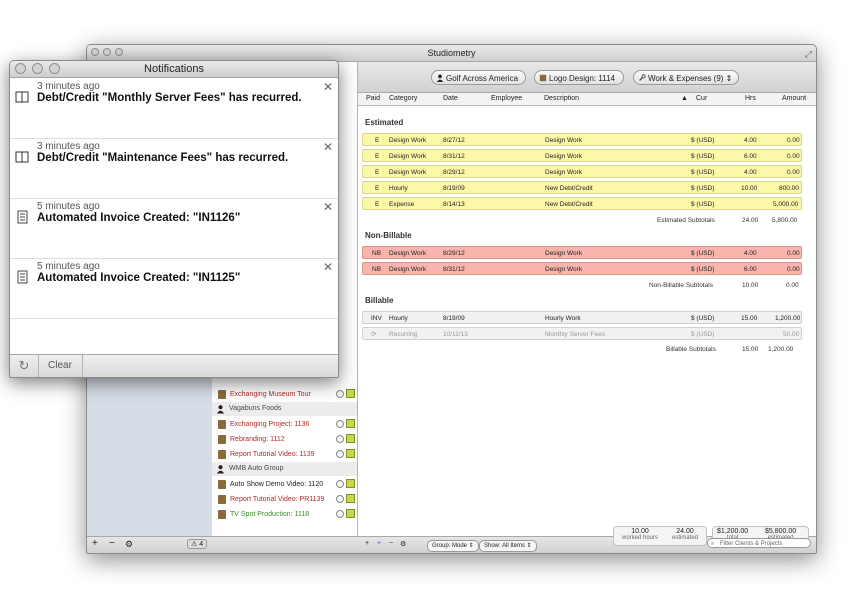 The height and width of the screenshot is (611, 860). I want to click on project-popup: Logo Design: 1114, so click(579, 77).